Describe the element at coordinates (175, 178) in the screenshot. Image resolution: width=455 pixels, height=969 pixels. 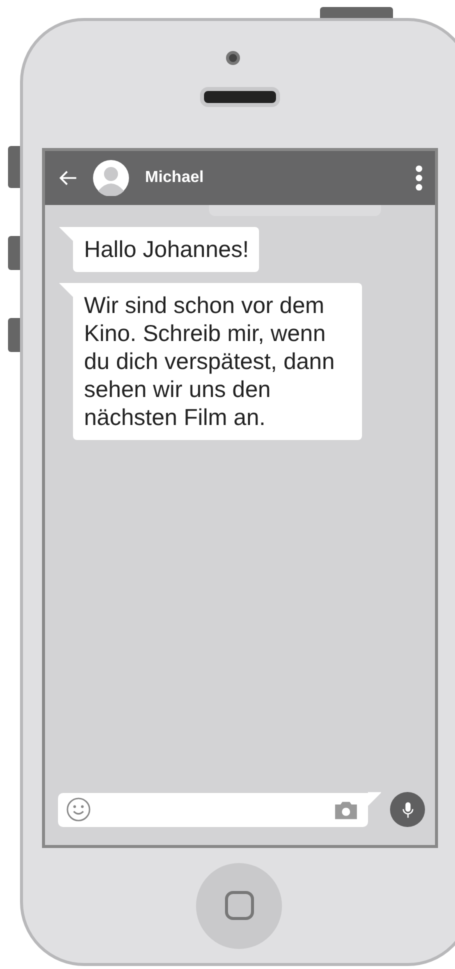
I see `contact-name: Michael` at that location.